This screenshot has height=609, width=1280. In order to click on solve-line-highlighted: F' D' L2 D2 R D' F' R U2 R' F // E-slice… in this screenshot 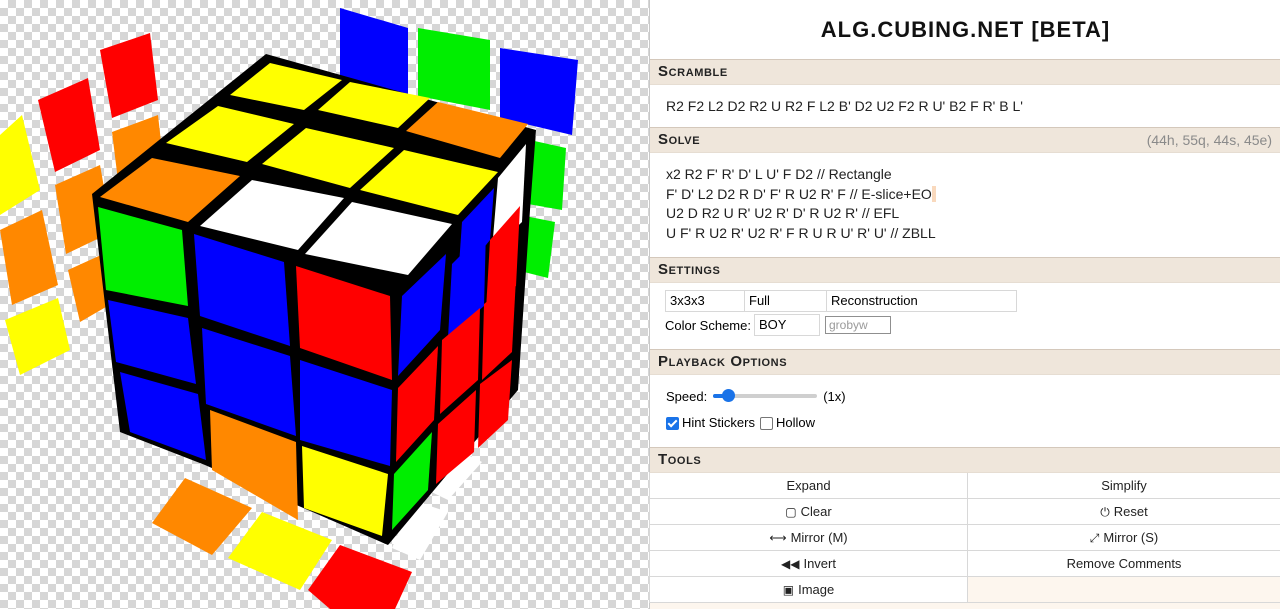, I will do `click(965, 195)`.